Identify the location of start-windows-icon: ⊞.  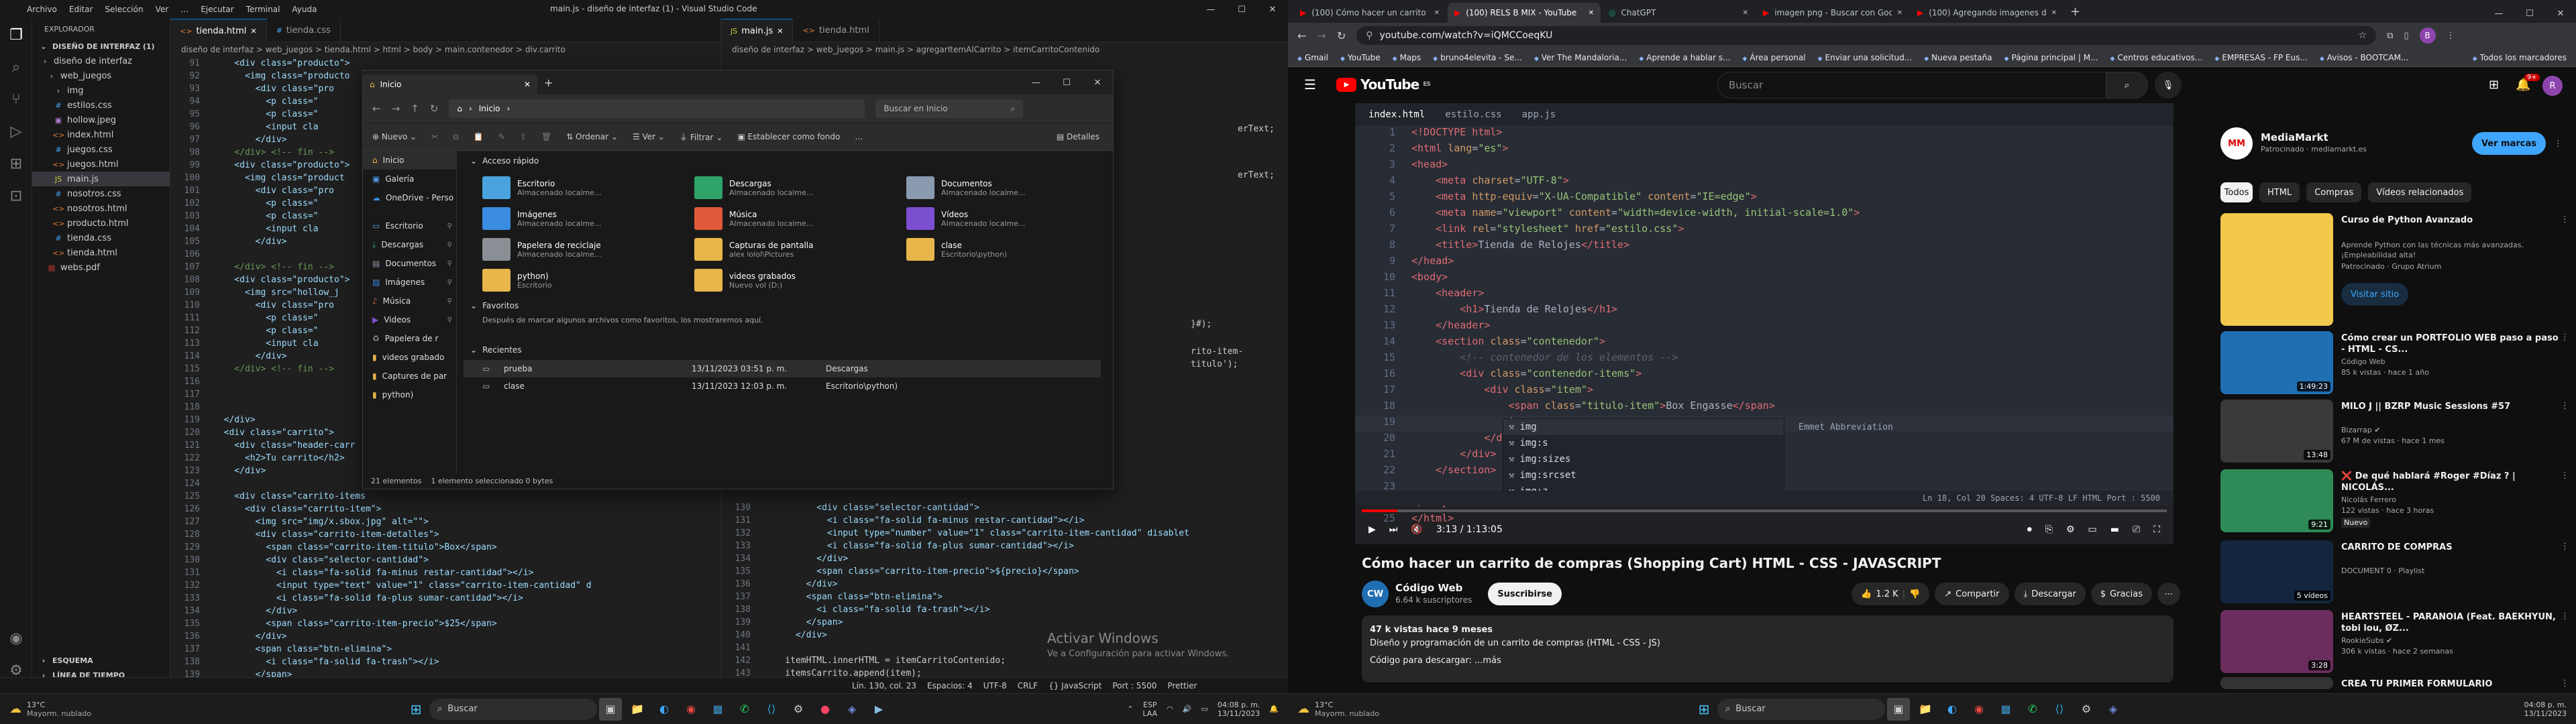
(416, 710).